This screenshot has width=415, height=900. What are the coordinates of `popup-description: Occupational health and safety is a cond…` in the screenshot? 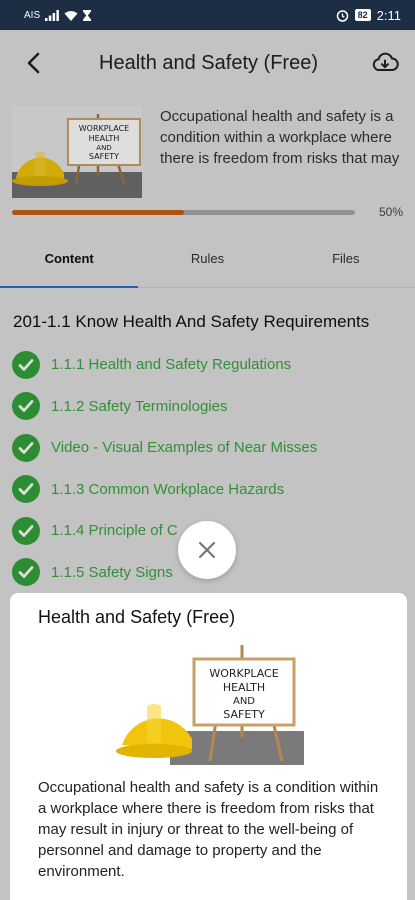 It's located at (208, 829).